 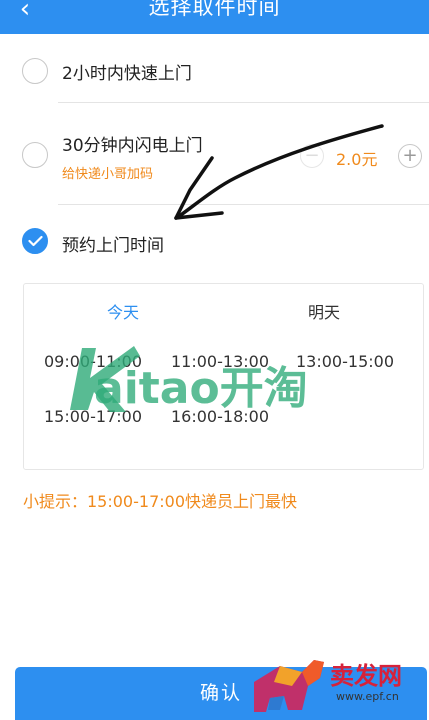 I want to click on tip-text: 小提示：15:00-17:00快递员上门最快, so click(x=160, y=501).